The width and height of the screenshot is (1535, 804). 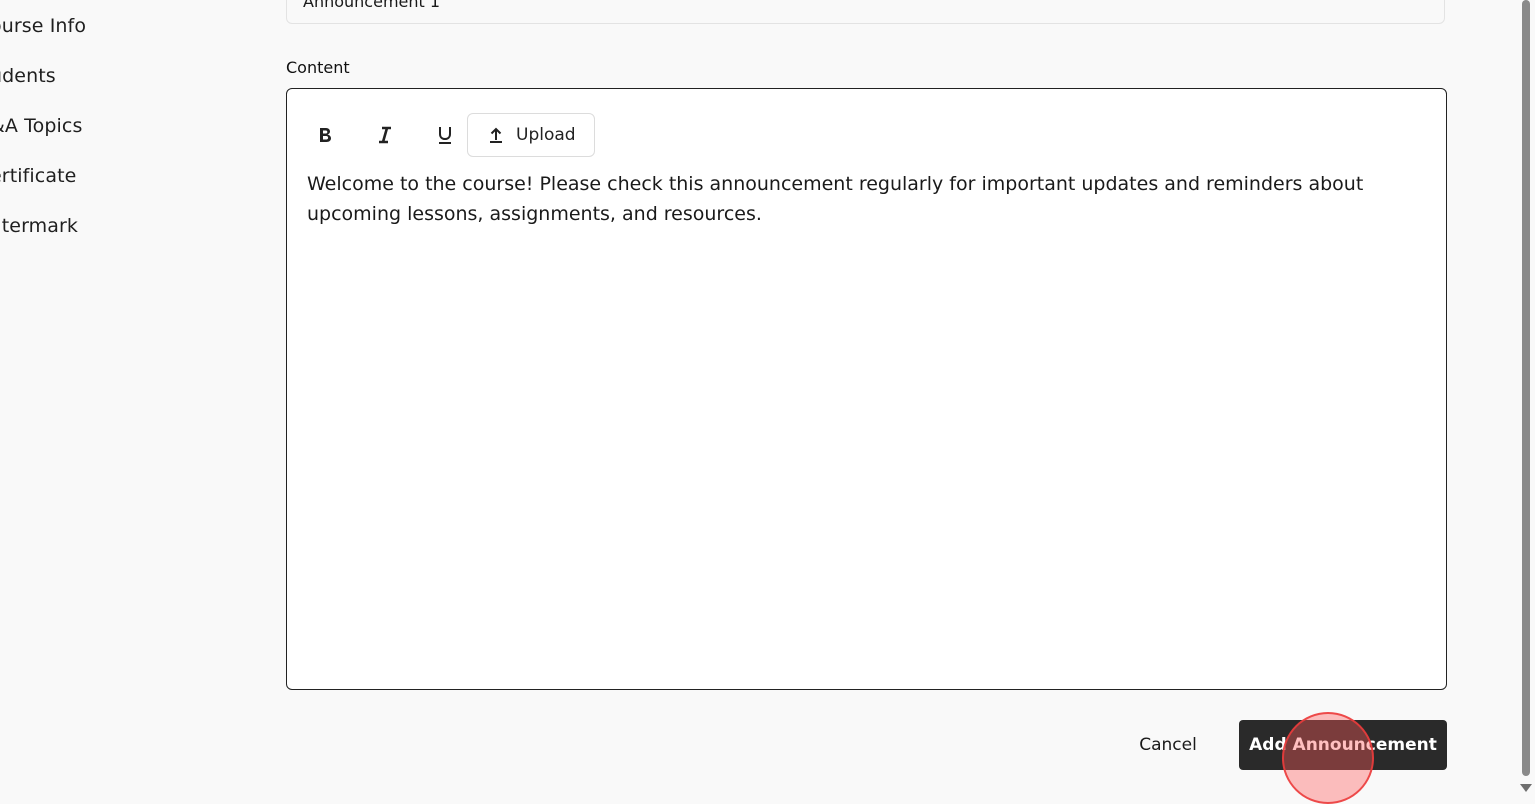 I want to click on sidebar-item-watermark: atermark, so click(x=39, y=226).